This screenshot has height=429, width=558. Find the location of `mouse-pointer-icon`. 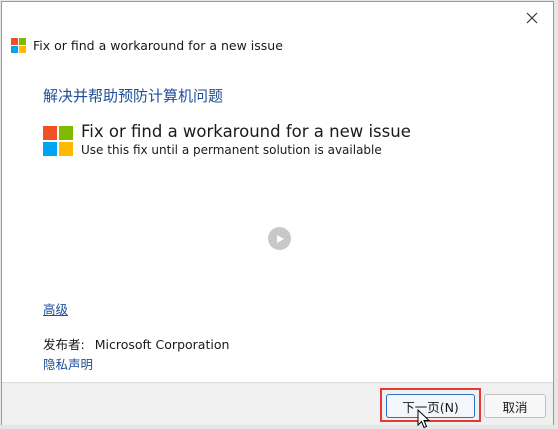

mouse-pointer-icon is located at coordinates (424, 419).